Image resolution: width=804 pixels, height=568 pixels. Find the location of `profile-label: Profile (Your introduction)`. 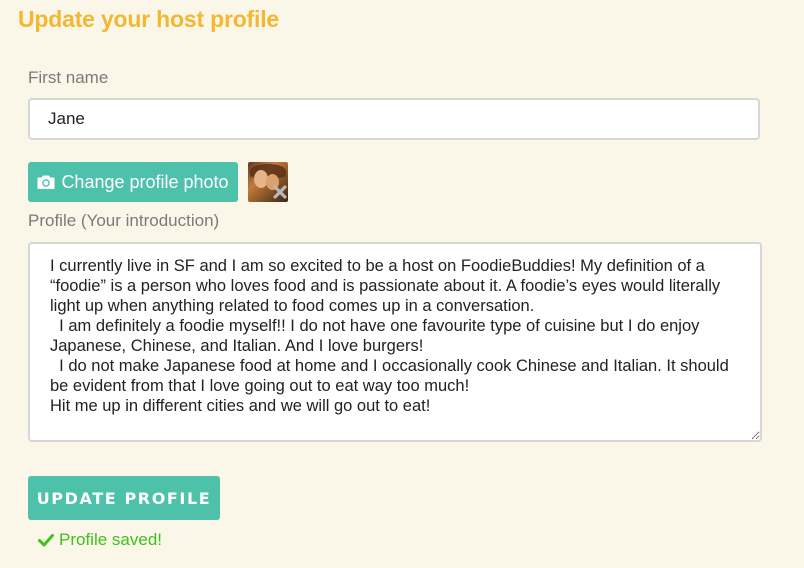

profile-label: Profile (Your introduction) is located at coordinates (124, 220).